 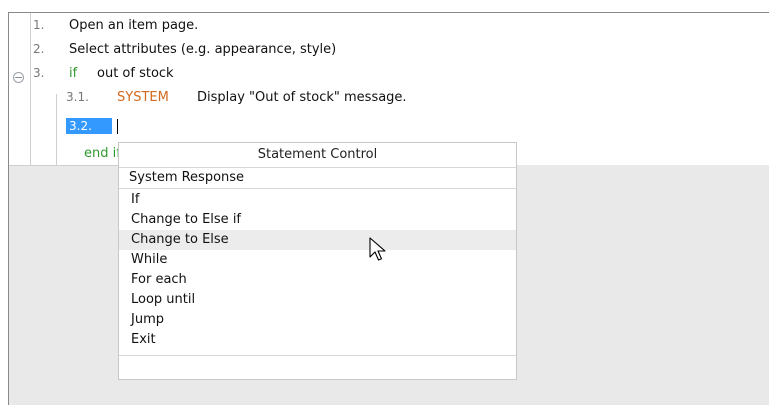 I want to click on menu-item-exit: Exit, so click(x=317, y=340).